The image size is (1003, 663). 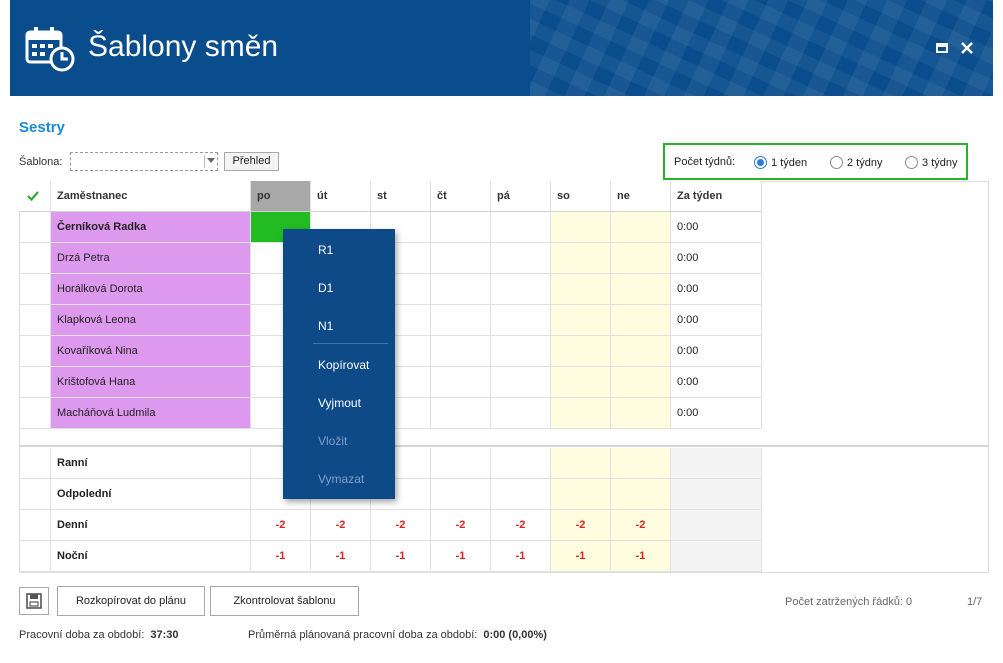 What do you see at coordinates (401, 196) in the screenshot?
I see `col-day-st: st` at bounding box center [401, 196].